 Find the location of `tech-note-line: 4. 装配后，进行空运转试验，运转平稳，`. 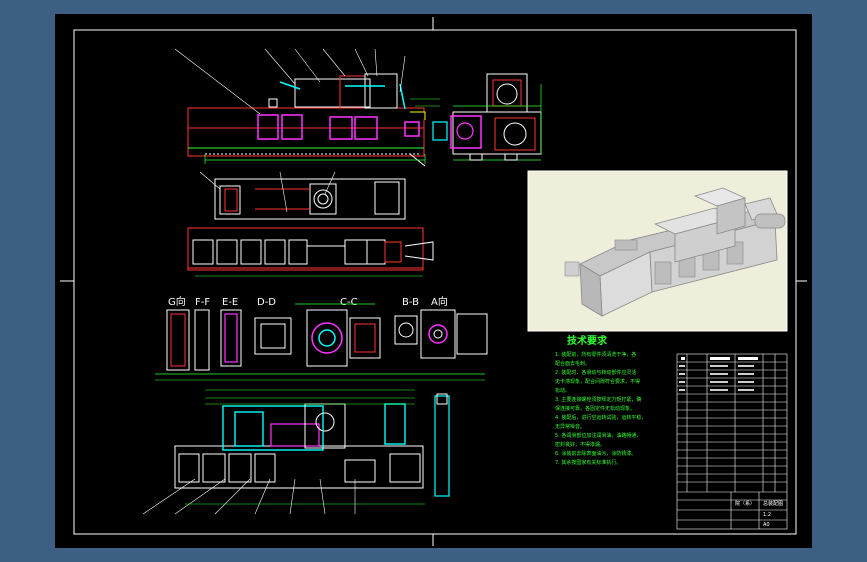

tech-note-line: 4. 装配后，进行空运转试验，运转平稳， is located at coordinates (600, 417).